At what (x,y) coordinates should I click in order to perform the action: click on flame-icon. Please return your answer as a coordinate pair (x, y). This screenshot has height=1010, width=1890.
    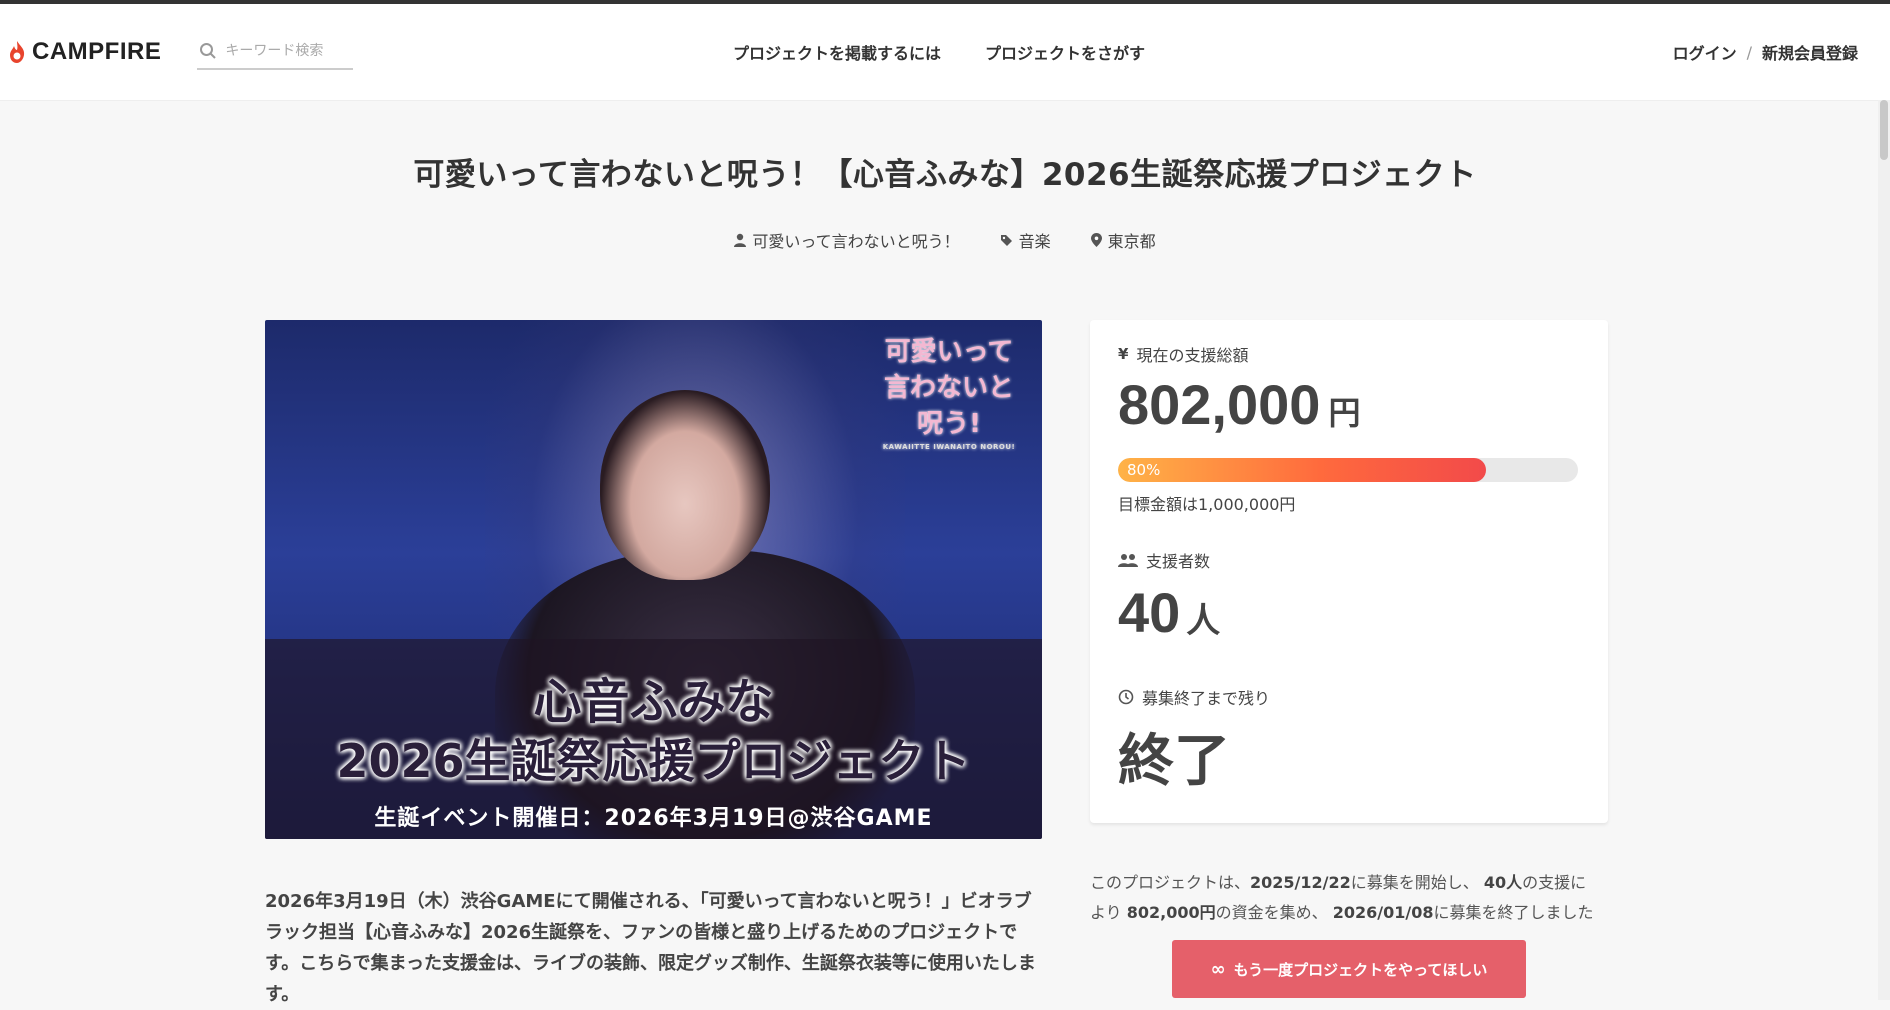
    Looking at the image, I should click on (17, 52).